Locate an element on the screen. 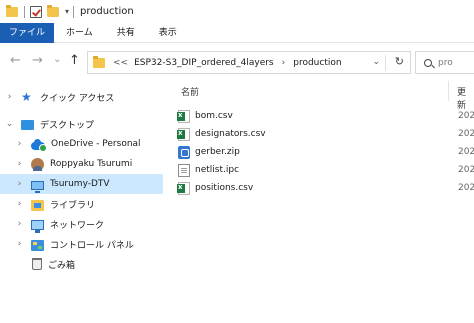 The image size is (474, 323). sidebar-item-control-panel: › コントロール パネル is located at coordinates (81, 244).